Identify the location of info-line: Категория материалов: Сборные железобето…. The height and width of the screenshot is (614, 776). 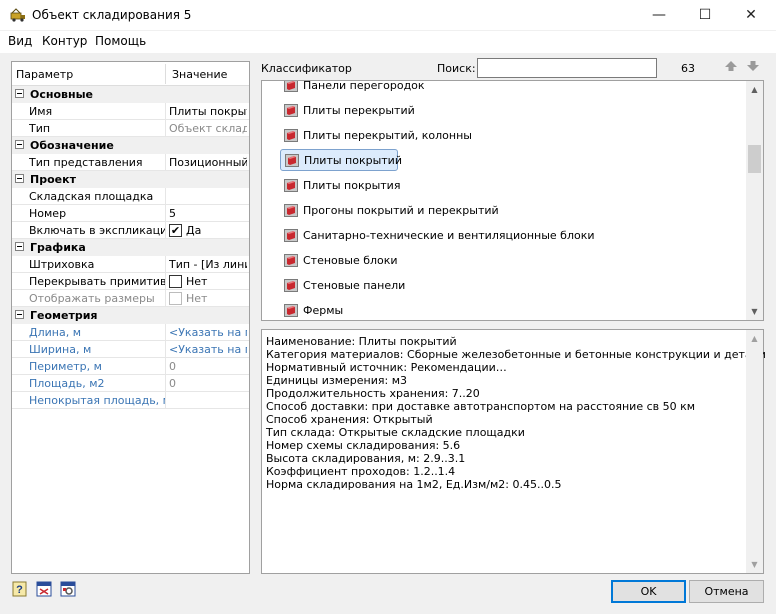
(516, 354).